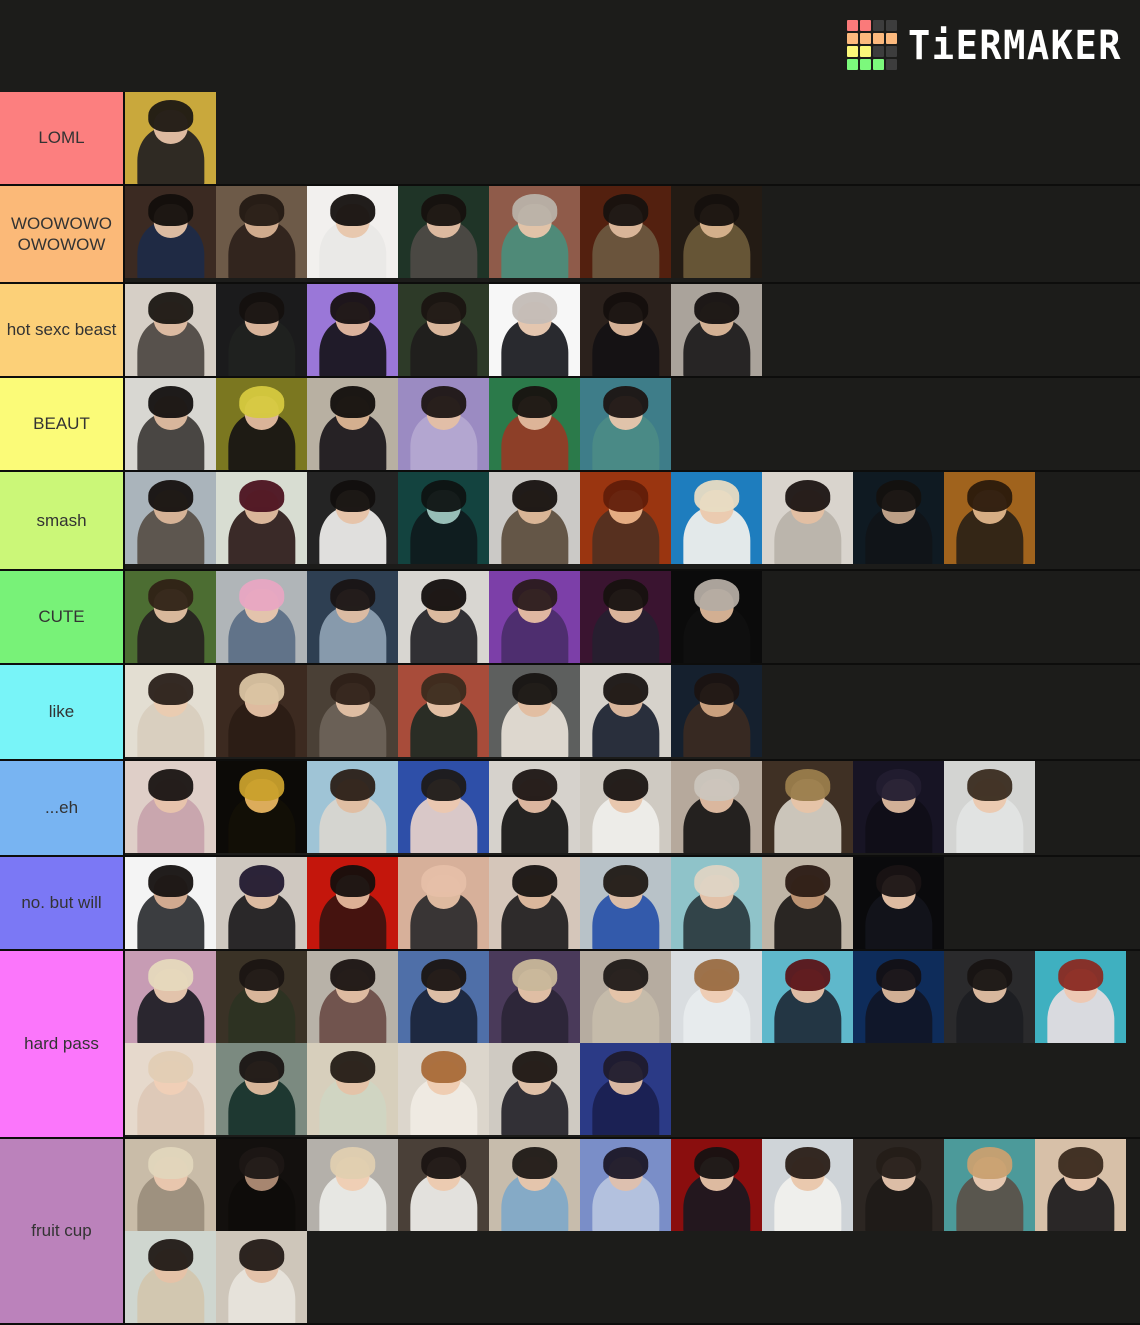 The width and height of the screenshot is (1140, 1325). What do you see at coordinates (570, 1232) in the screenshot?
I see `tier-row: fruit cup` at bounding box center [570, 1232].